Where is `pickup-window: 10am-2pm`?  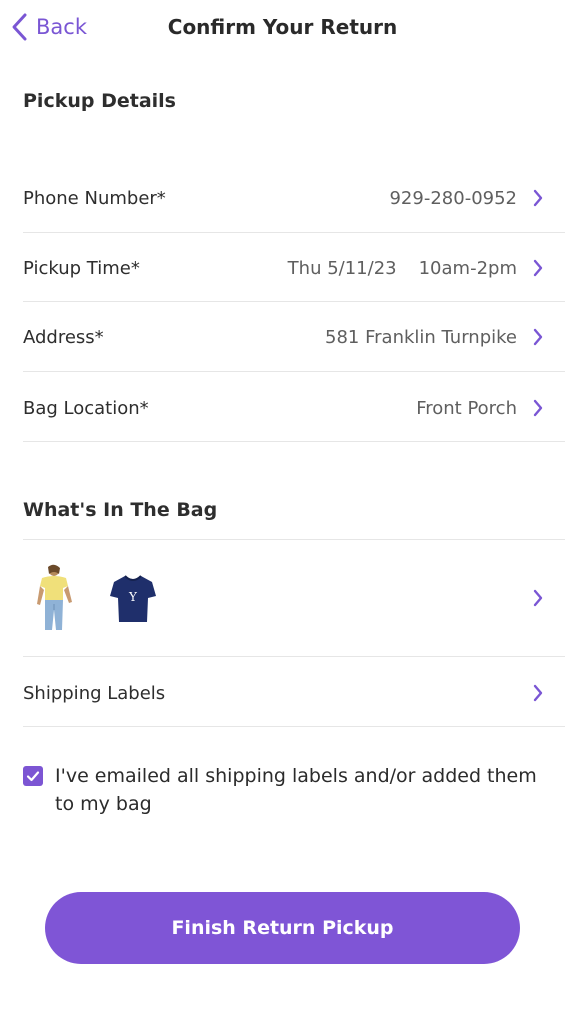
pickup-window: 10am-2pm is located at coordinates (467, 268).